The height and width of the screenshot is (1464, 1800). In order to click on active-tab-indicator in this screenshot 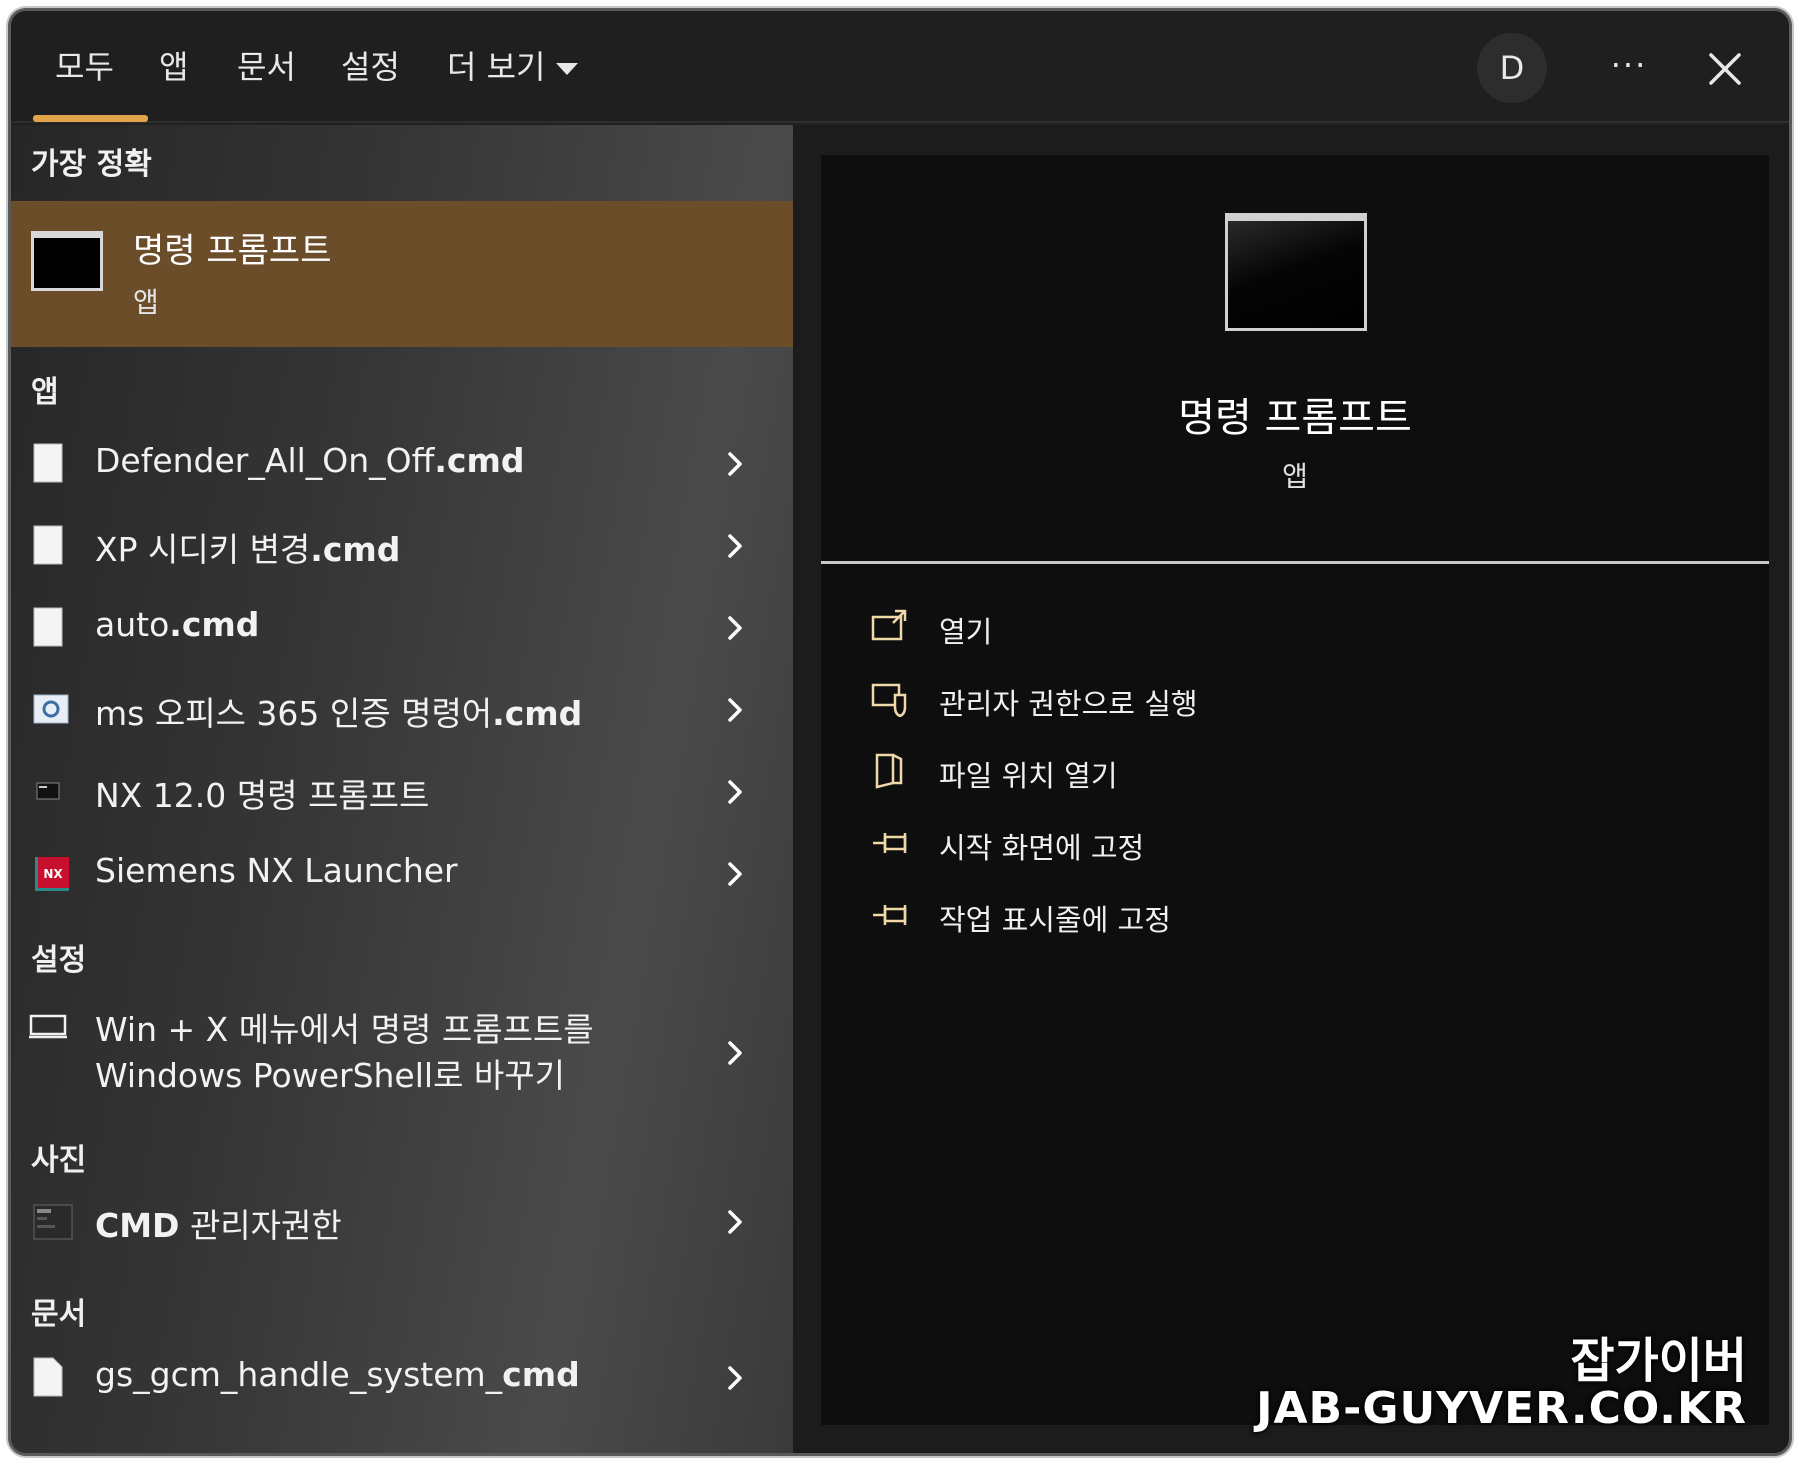, I will do `click(90, 118)`.